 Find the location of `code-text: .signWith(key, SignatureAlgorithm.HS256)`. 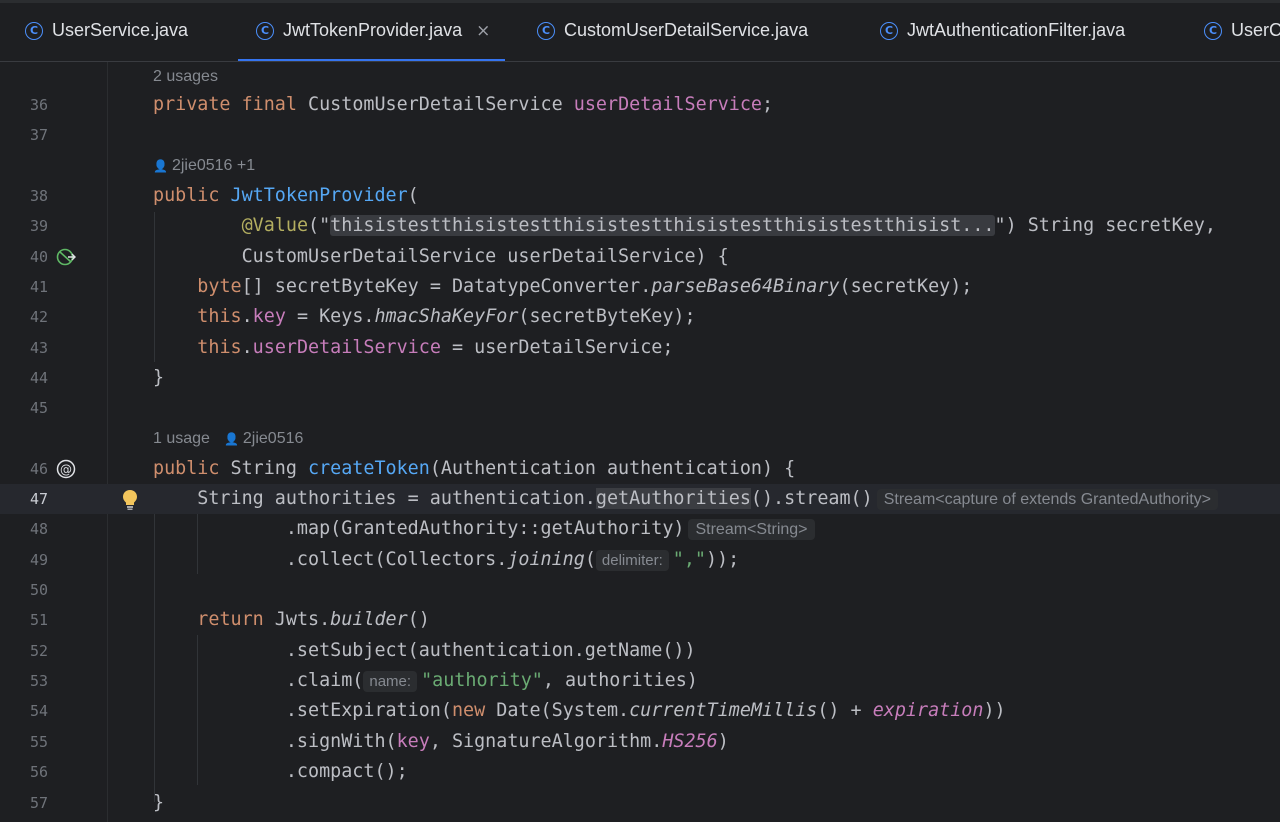

code-text: .signWith(key, SignatureAlgorithm.HS256) is located at coordinates (441, 741).